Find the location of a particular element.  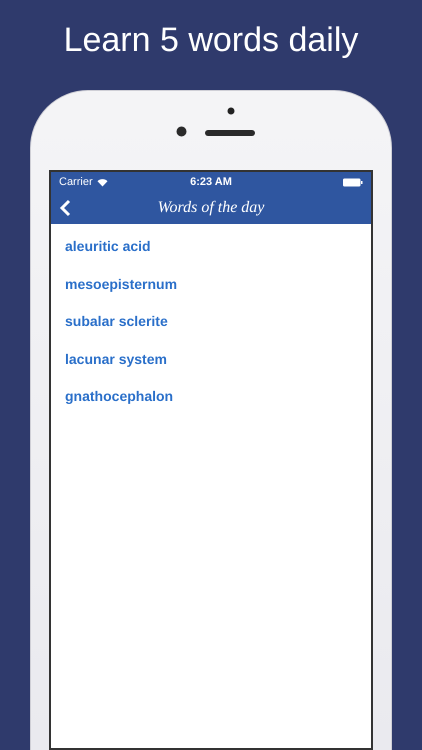

carrier-label: Carrier is located at coordinates (76, 182).